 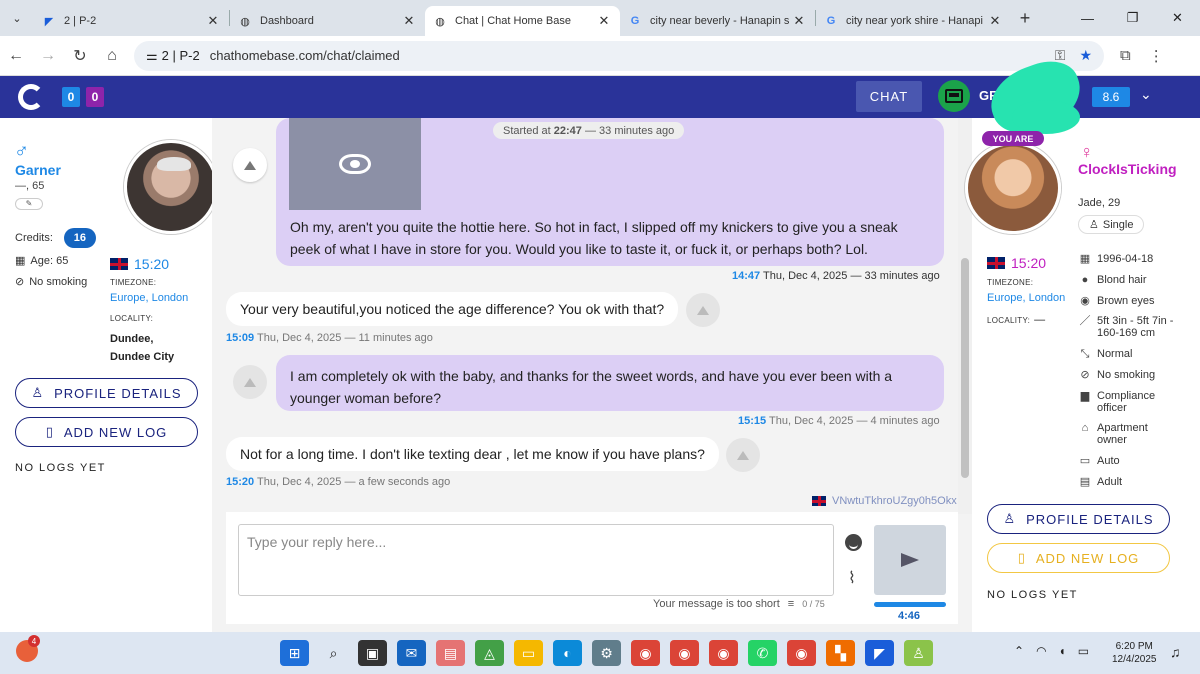 What do you see at coordinates (528, 653) in the screenshot?
I see `file-explorer-icon: ▭` at bounding box center [528, 653].